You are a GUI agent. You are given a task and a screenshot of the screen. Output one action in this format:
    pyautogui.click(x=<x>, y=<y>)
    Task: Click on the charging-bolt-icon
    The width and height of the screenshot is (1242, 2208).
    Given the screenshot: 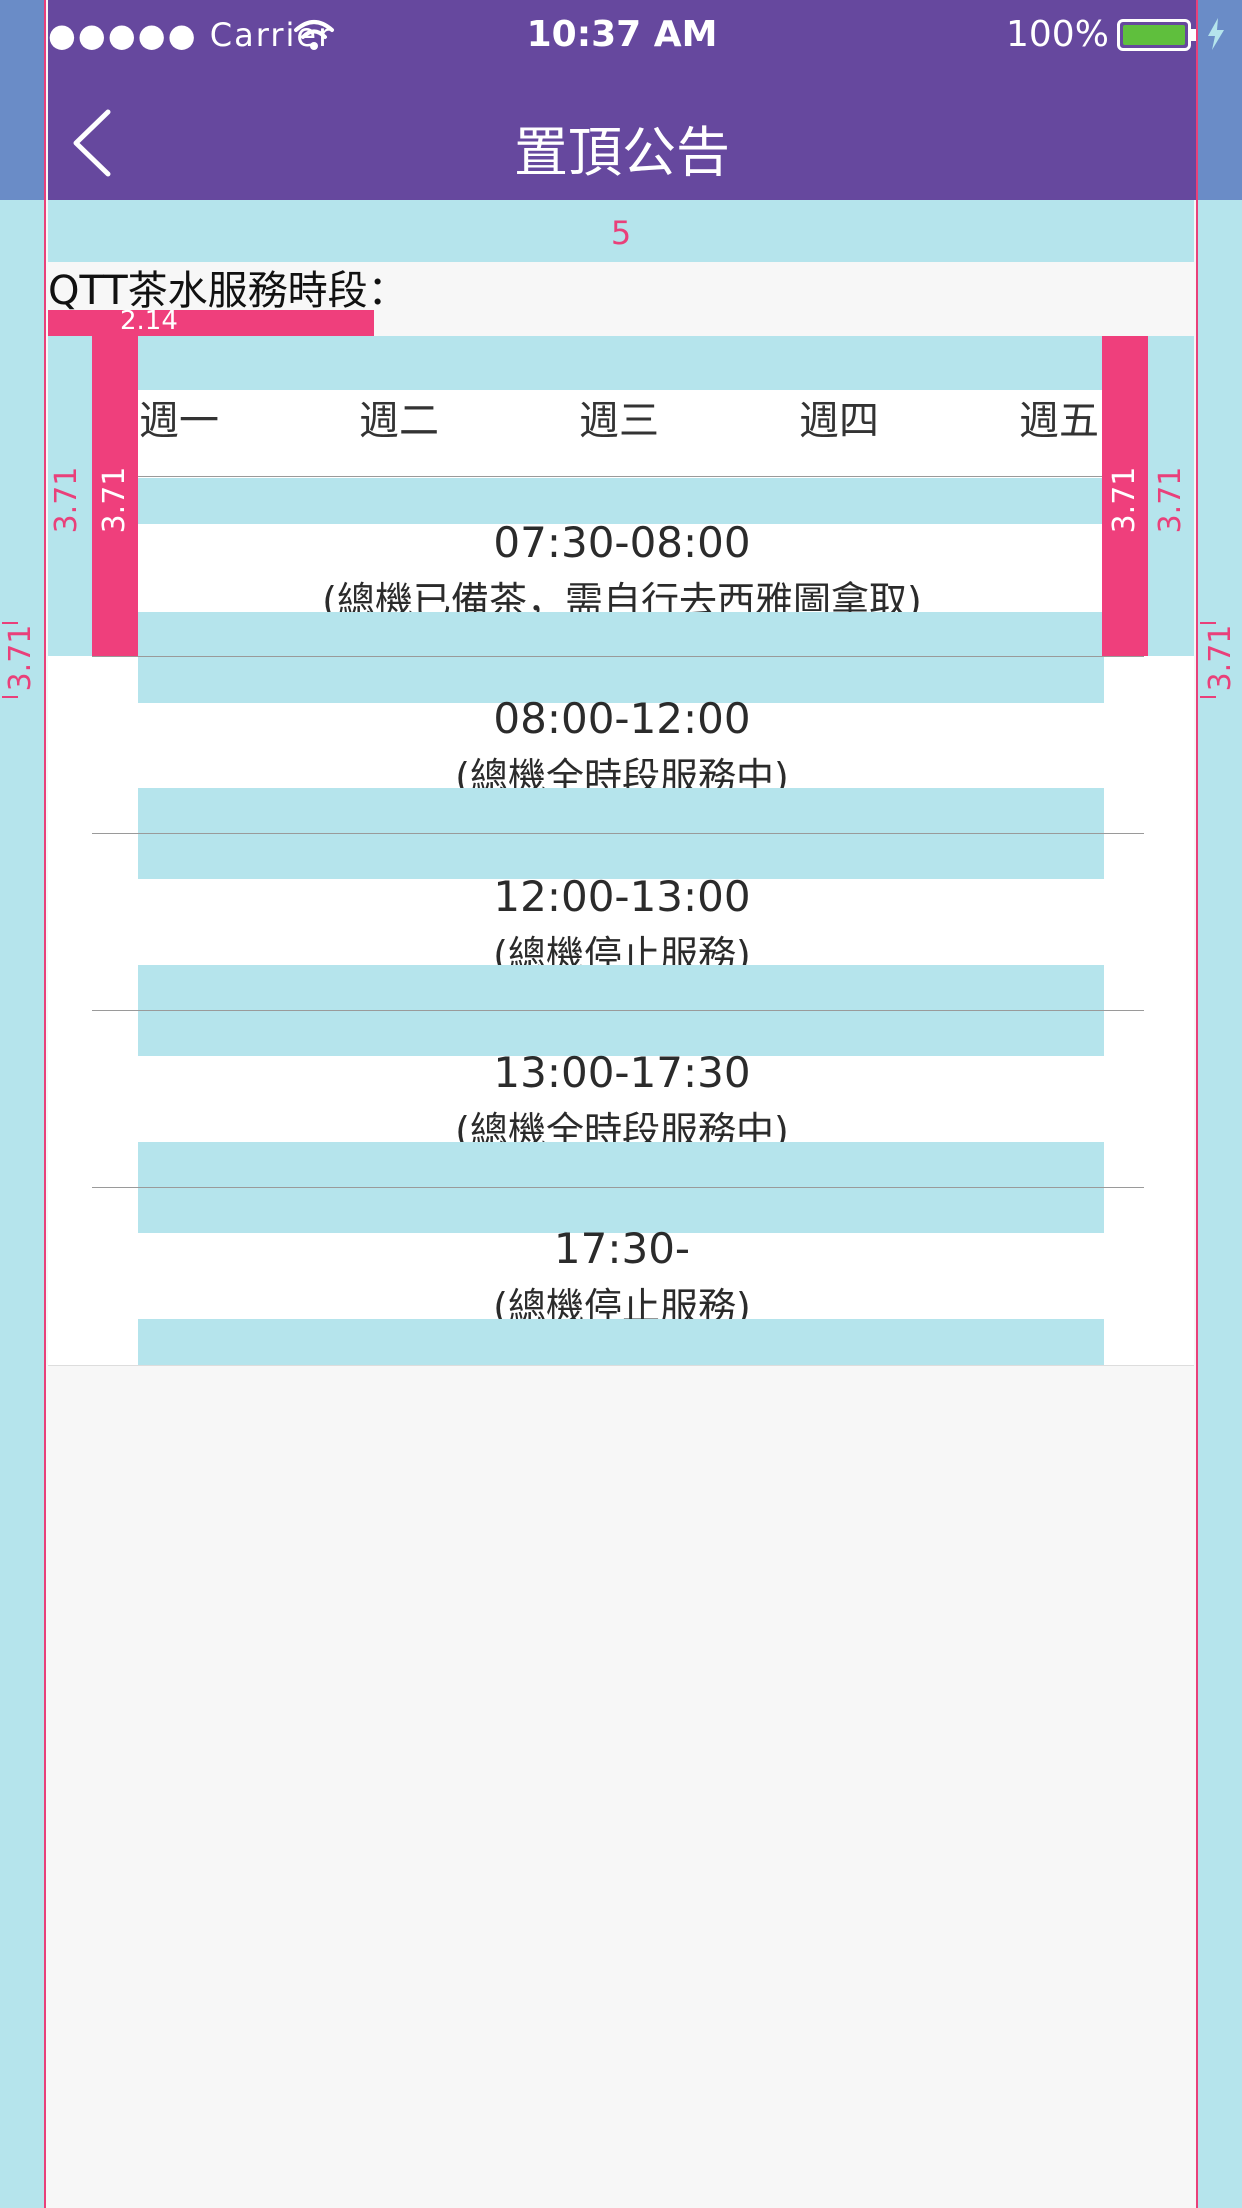 What is the action you would take?
    pyautogui.click(x=1216, y=34)
    